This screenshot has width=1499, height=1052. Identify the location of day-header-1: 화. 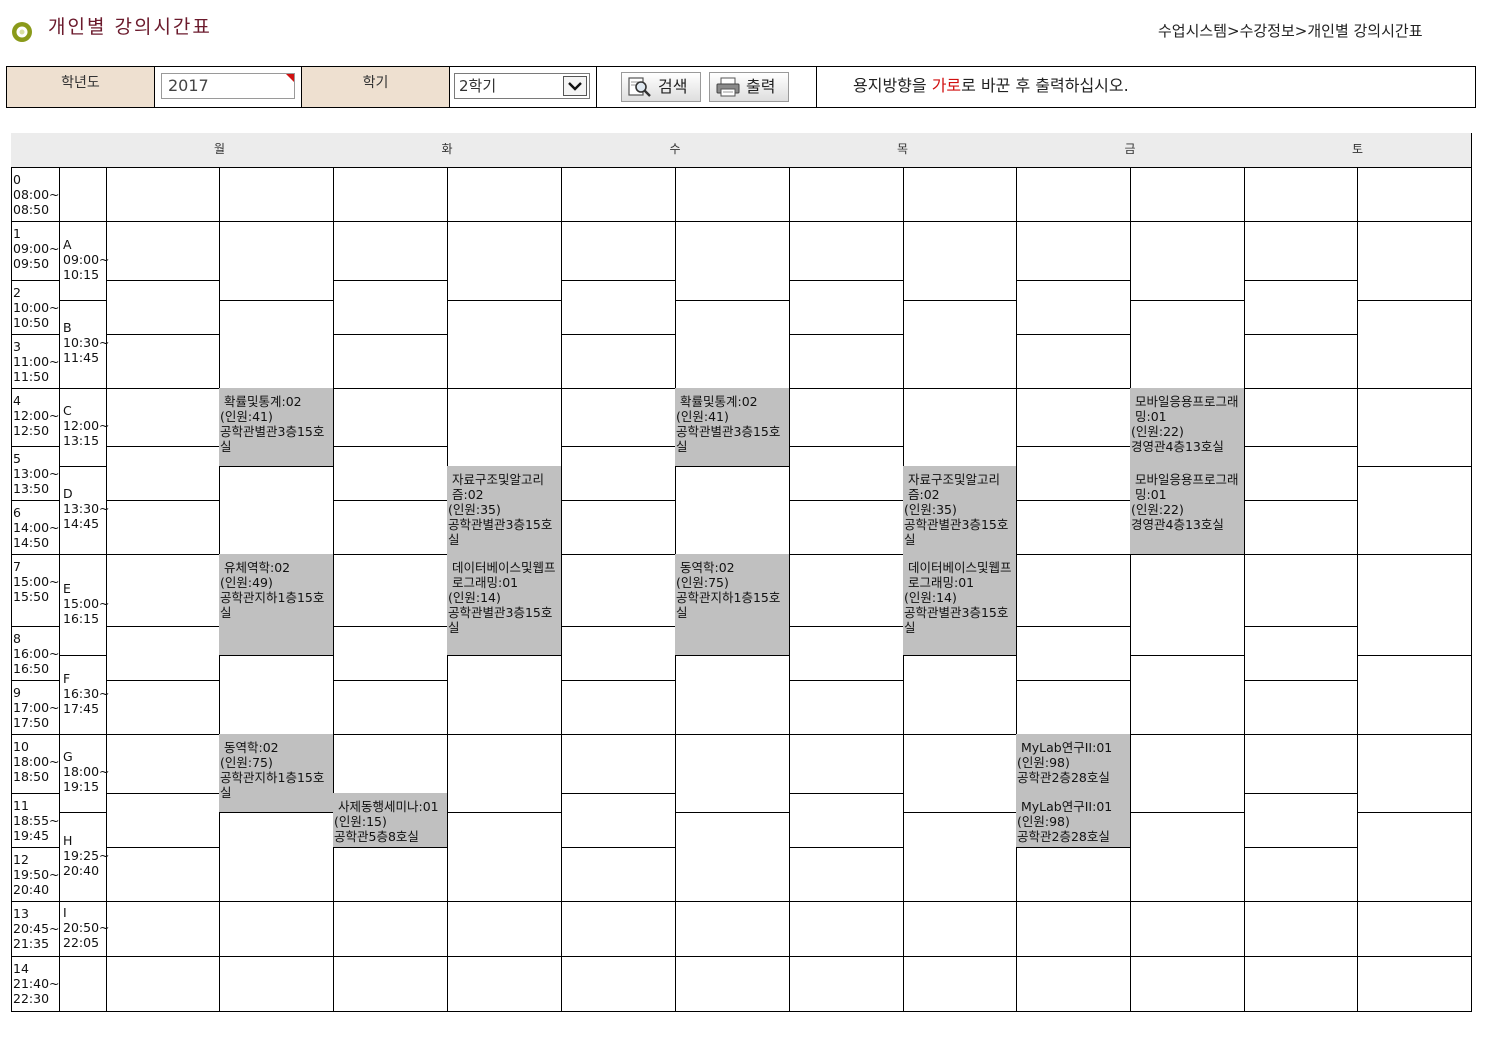
(447, 150).